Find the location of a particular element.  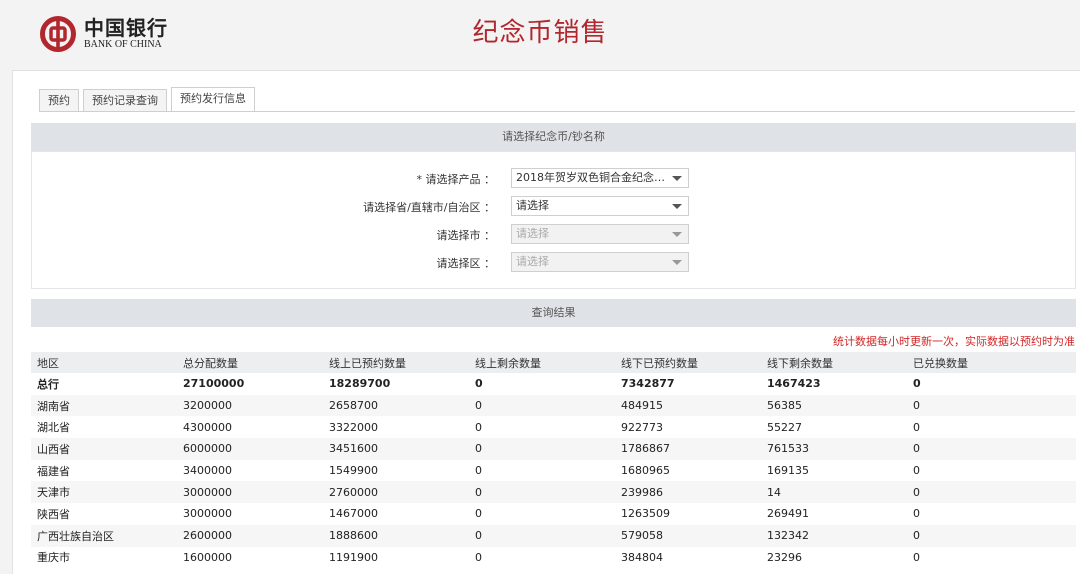

table-row: 重庆市 1600000 1191900 0 384804 23296 0 is located at coordinates (553, 558).